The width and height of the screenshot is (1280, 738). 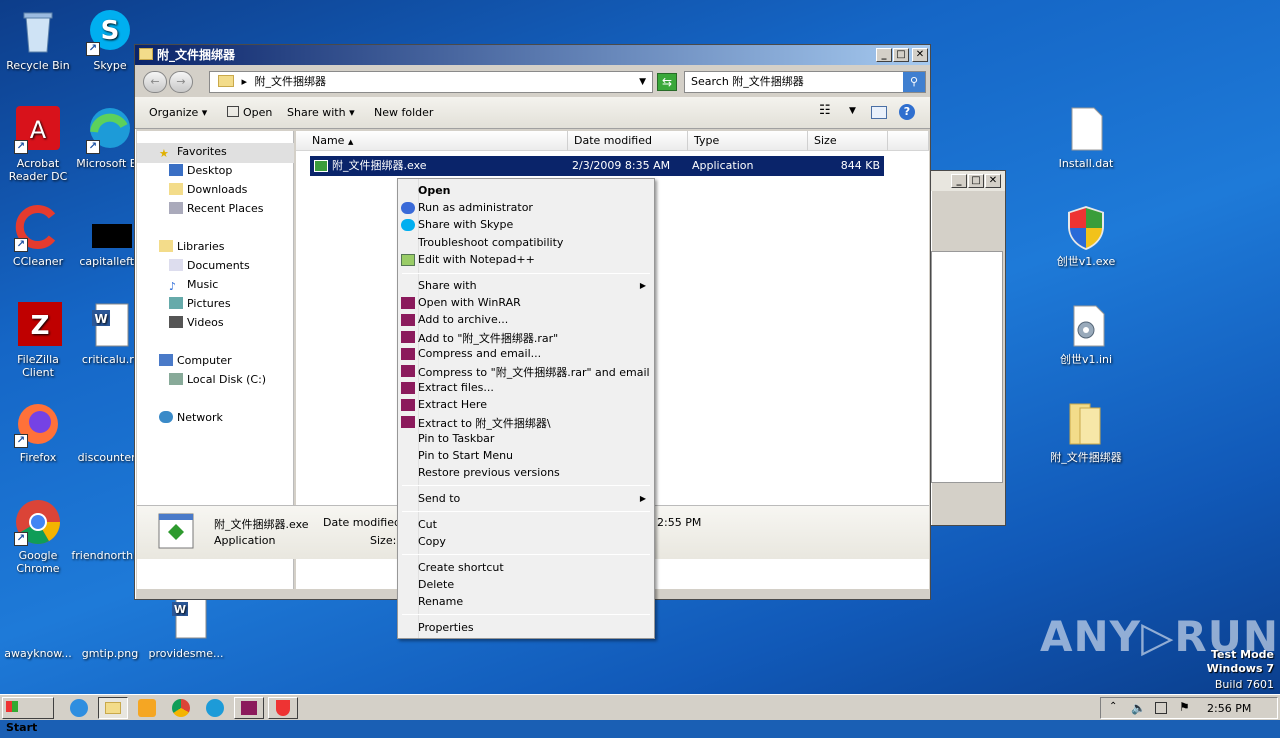 I want to click on menu-item-delete: Delete, so click(x=436, y=584).